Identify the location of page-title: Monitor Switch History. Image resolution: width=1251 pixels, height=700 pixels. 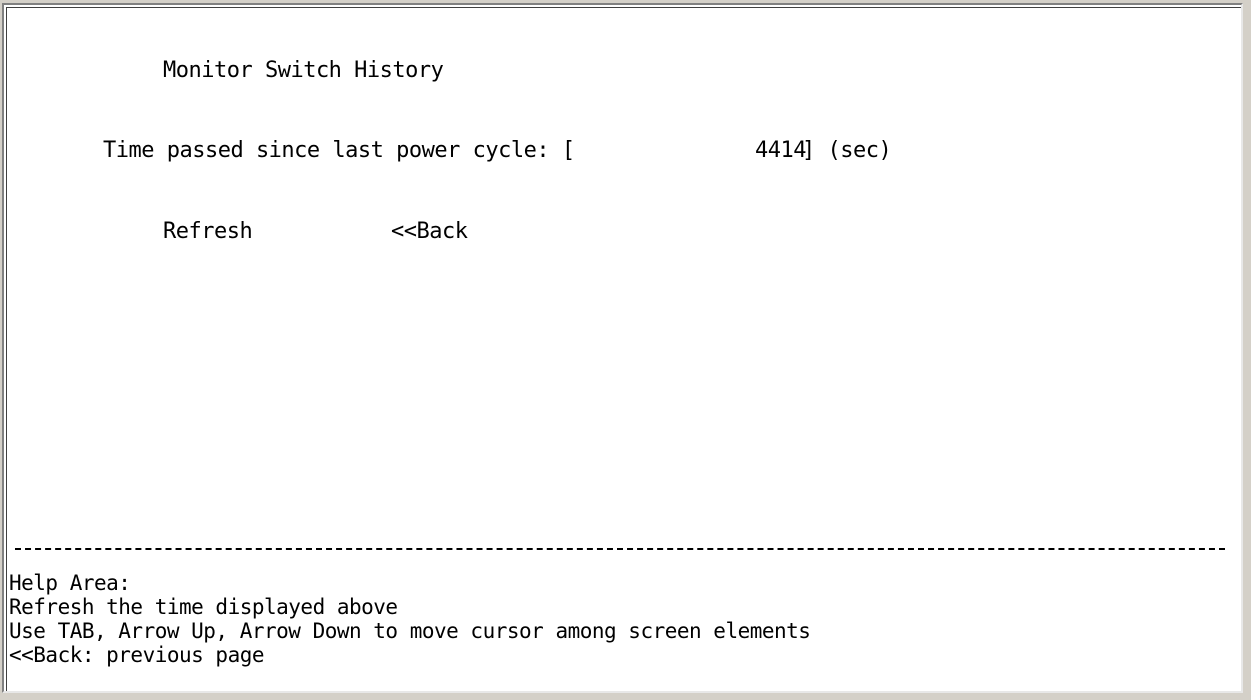
(303, 70).